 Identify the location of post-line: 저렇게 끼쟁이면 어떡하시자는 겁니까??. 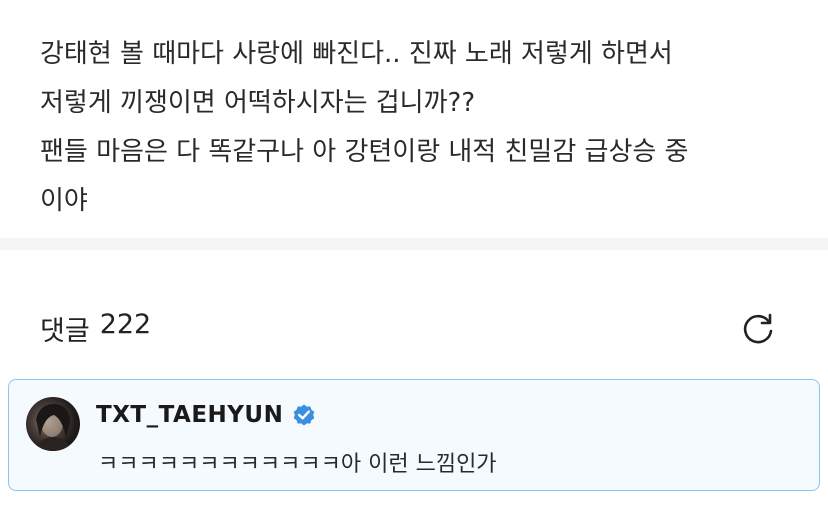
(258, 103).